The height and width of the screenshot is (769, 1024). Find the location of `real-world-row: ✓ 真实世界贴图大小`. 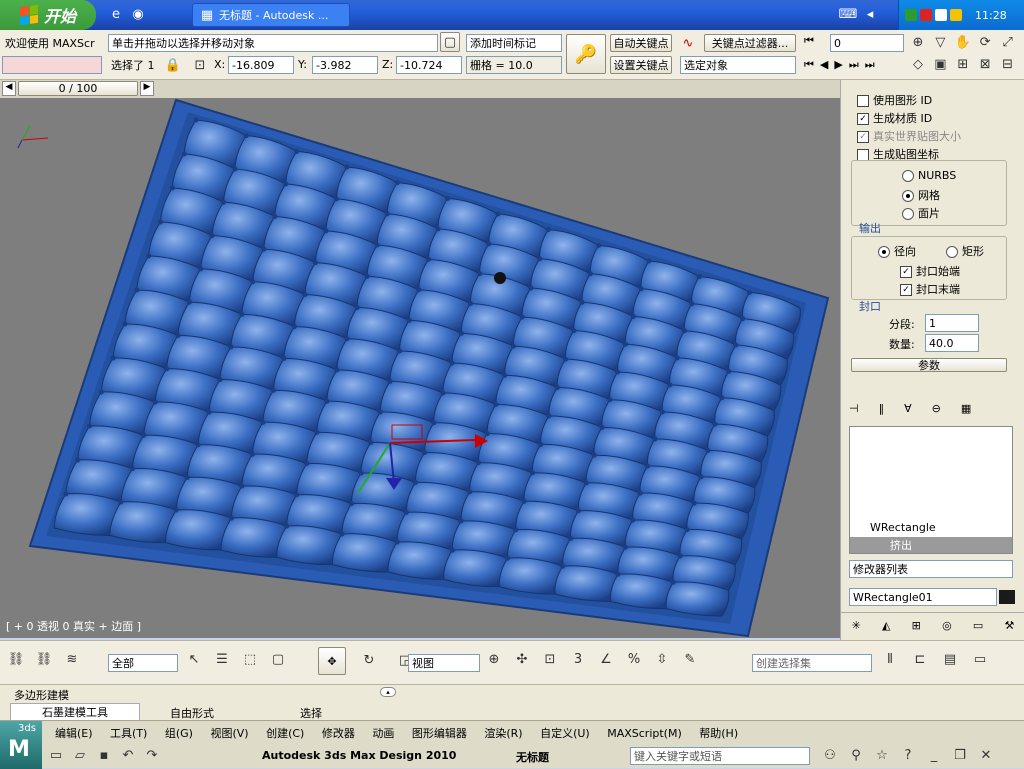

real-world-row: ✓ 真实世界贴图大小 is located at coordinates (909, 136).